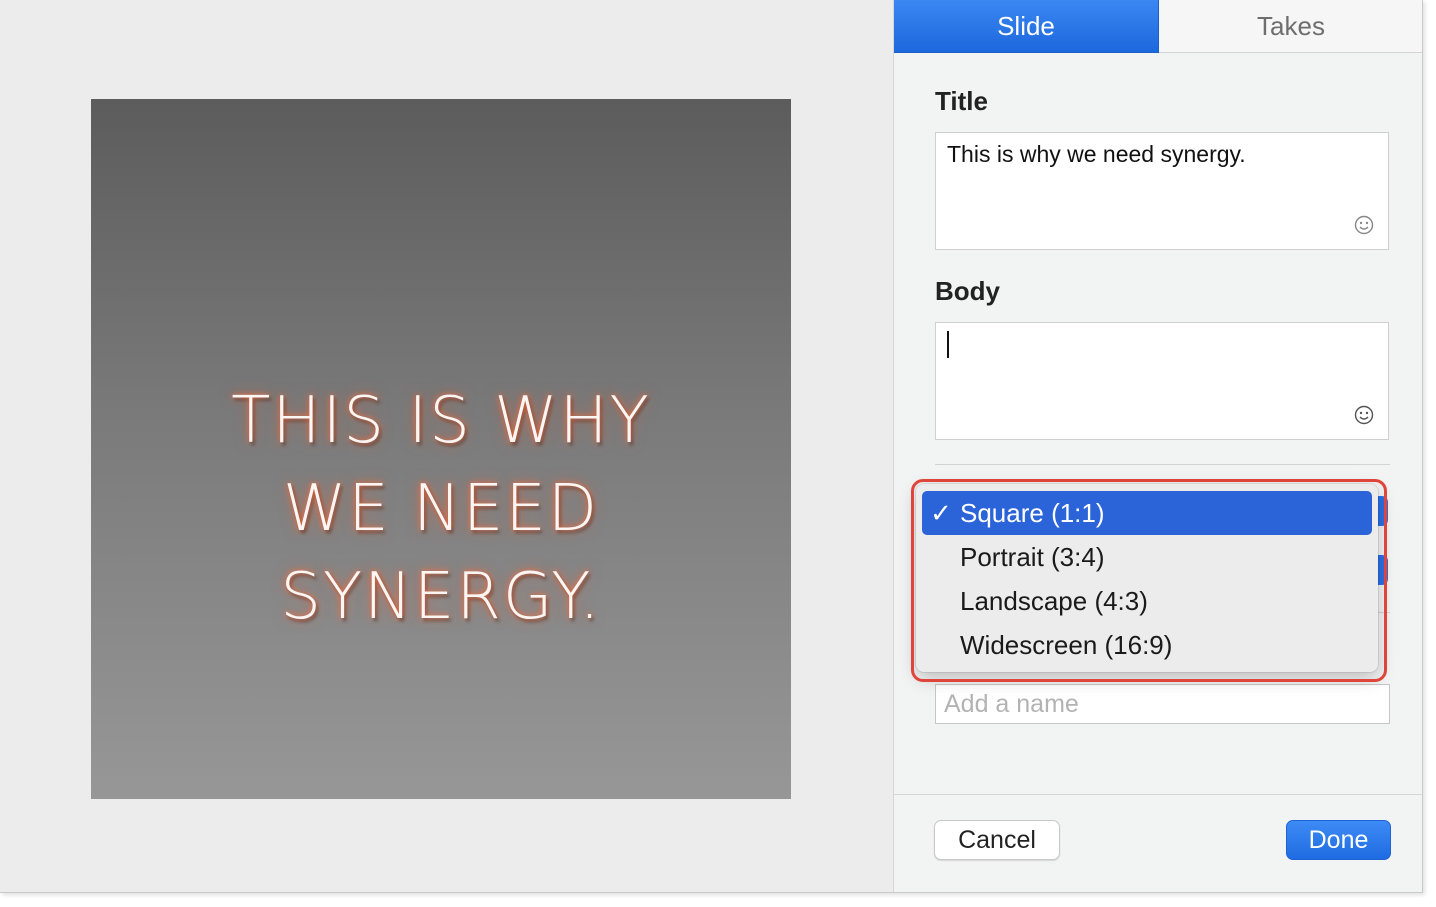 This screenshot has height=907, width=1436. Describe the element at coordinates (1162, 191) in the screenshot. I see `title-textarea: This is why we need synergy.` at that location.